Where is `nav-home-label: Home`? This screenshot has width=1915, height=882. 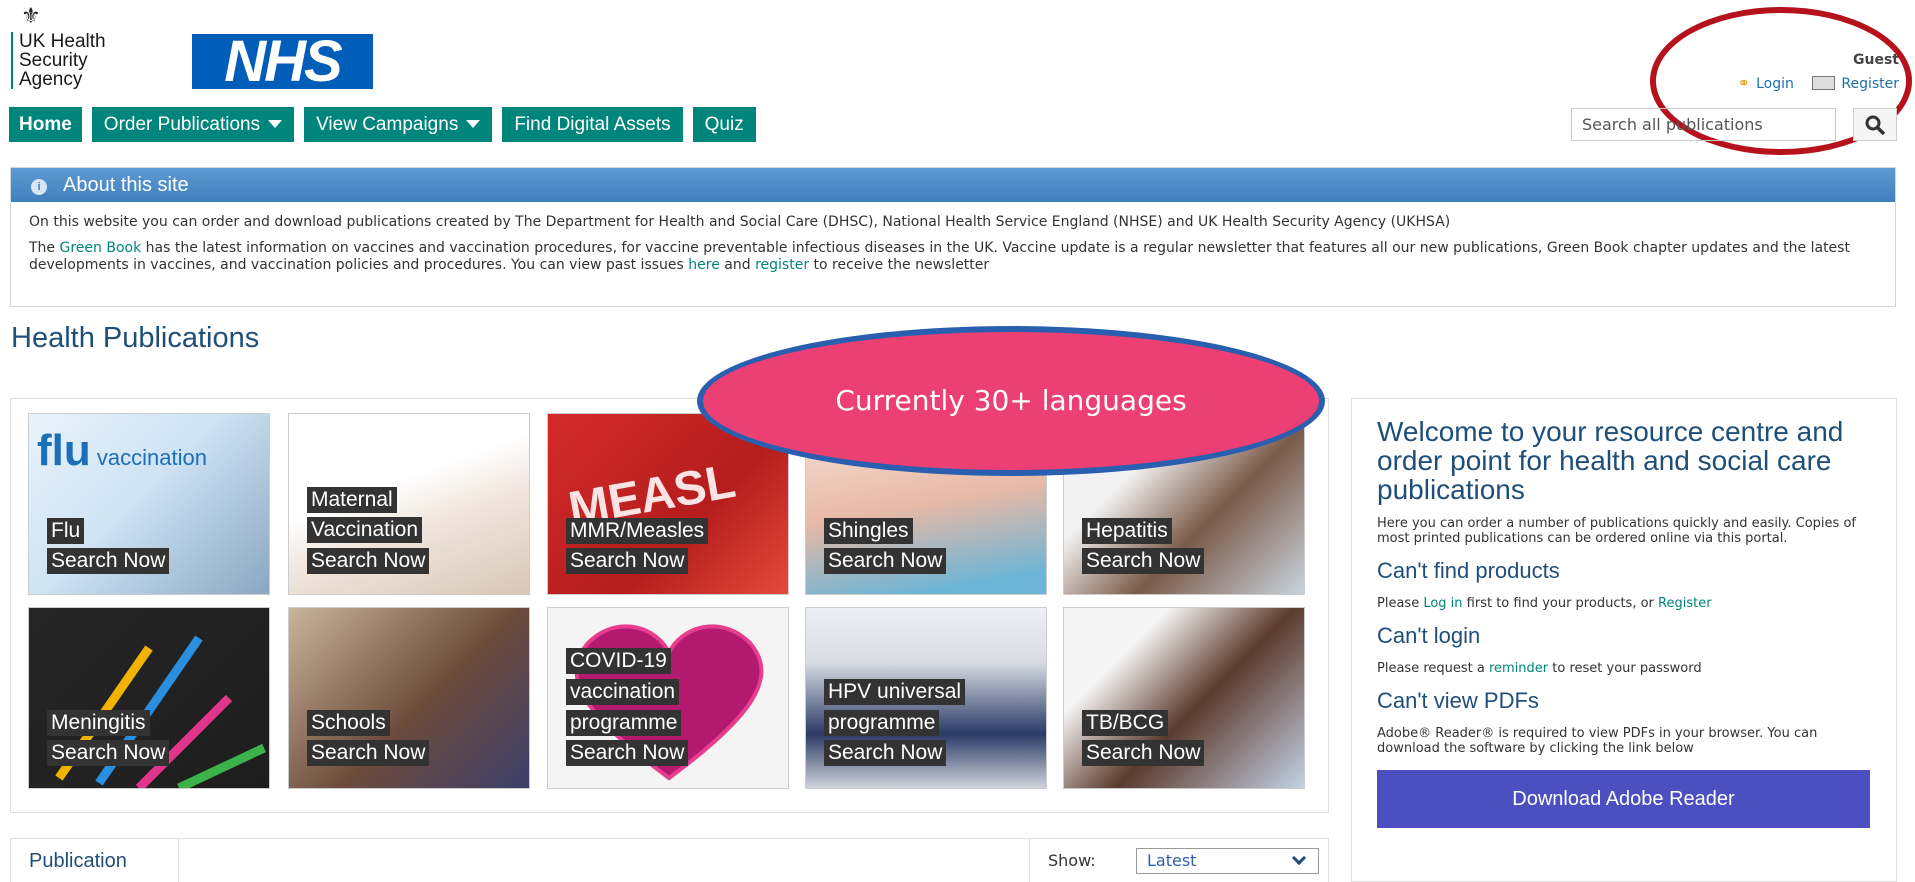
nav-home-label: Home is located at coordinates (45, 124).